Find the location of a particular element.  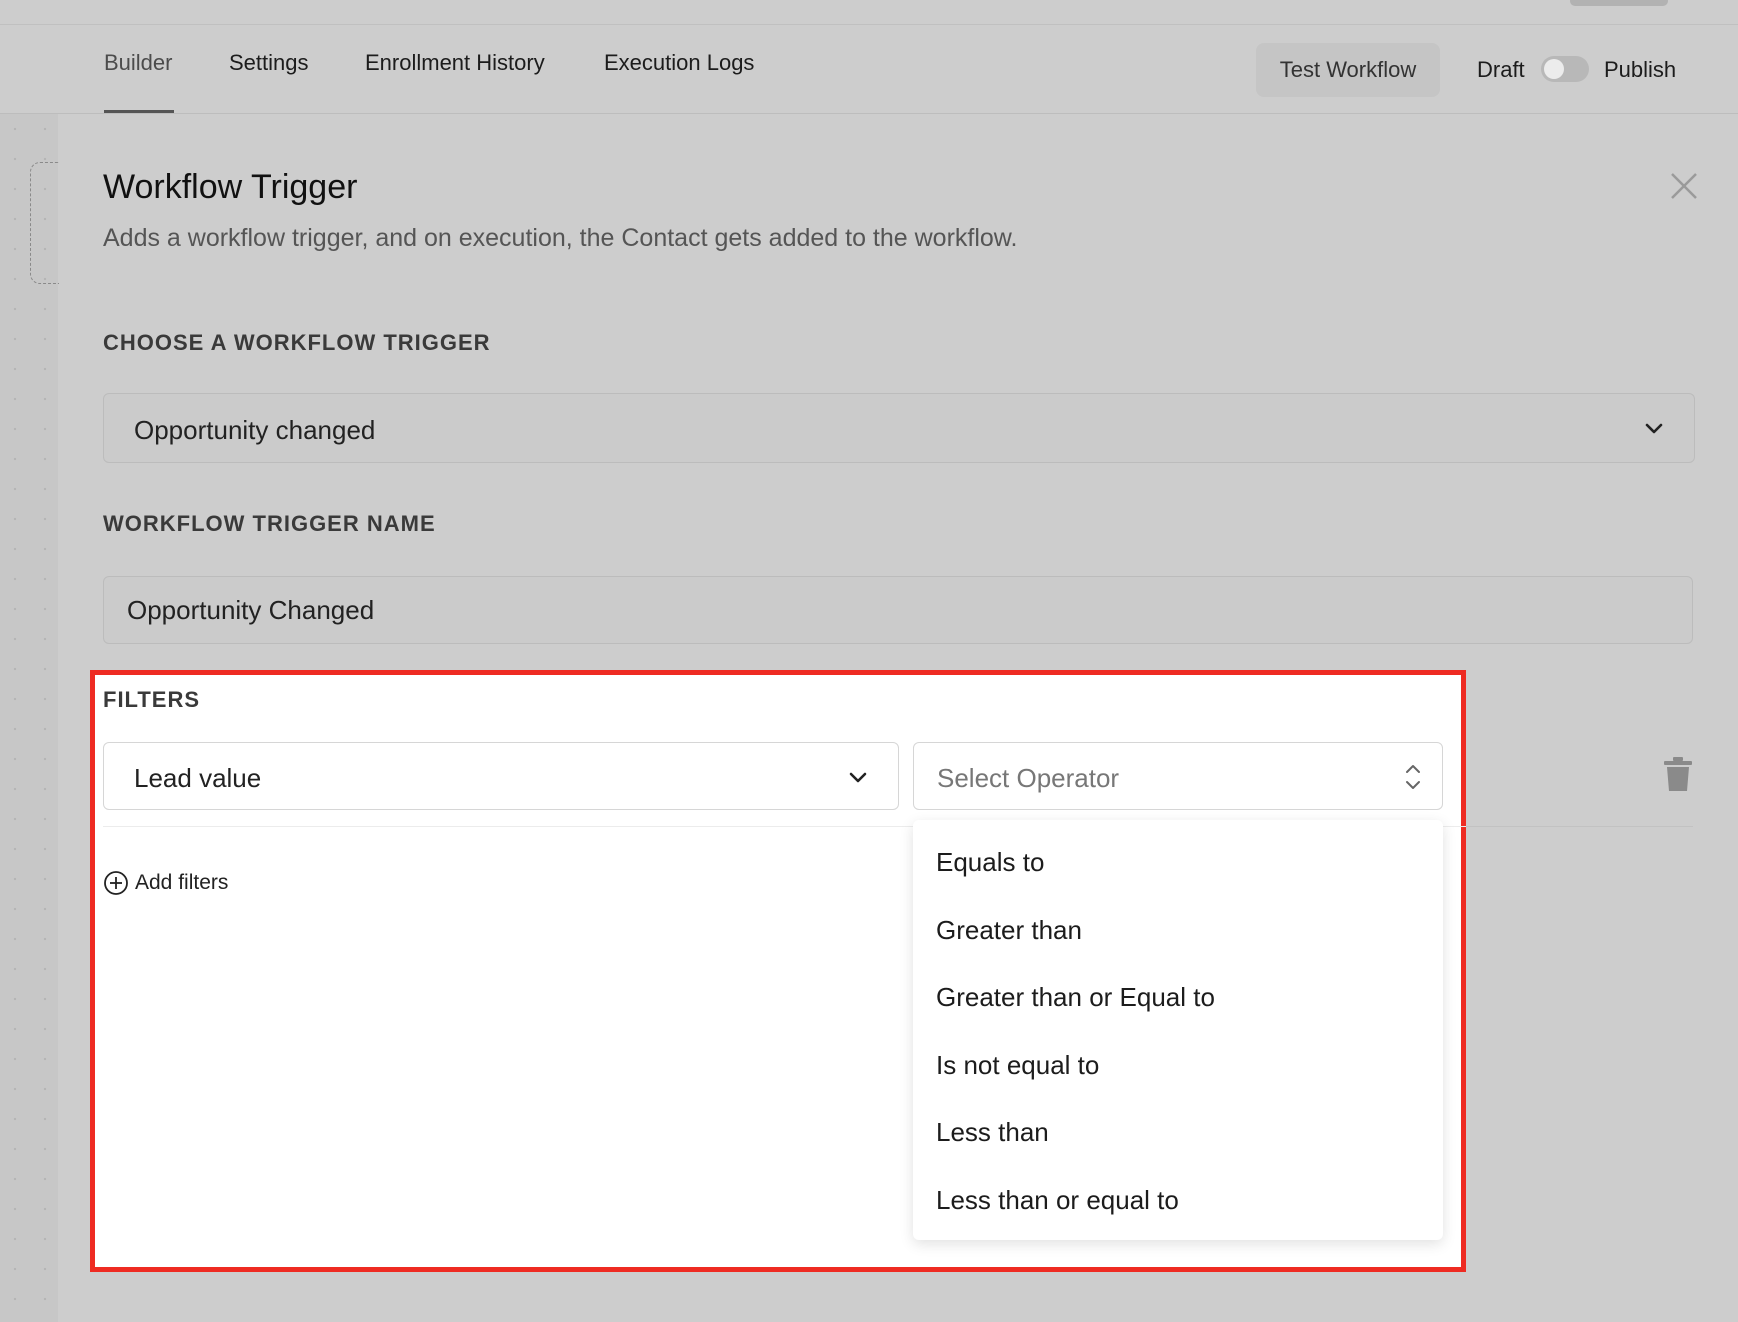

canvas-sidebar is located at coordinates (29, 718).